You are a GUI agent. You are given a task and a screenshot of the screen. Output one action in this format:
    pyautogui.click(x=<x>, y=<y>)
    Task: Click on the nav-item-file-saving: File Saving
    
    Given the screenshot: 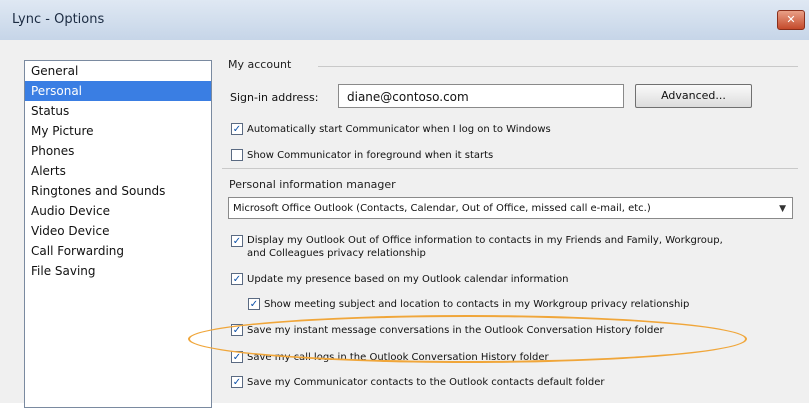 What is the action you would take?
    pyautogui.click(x=118, y=271)
    